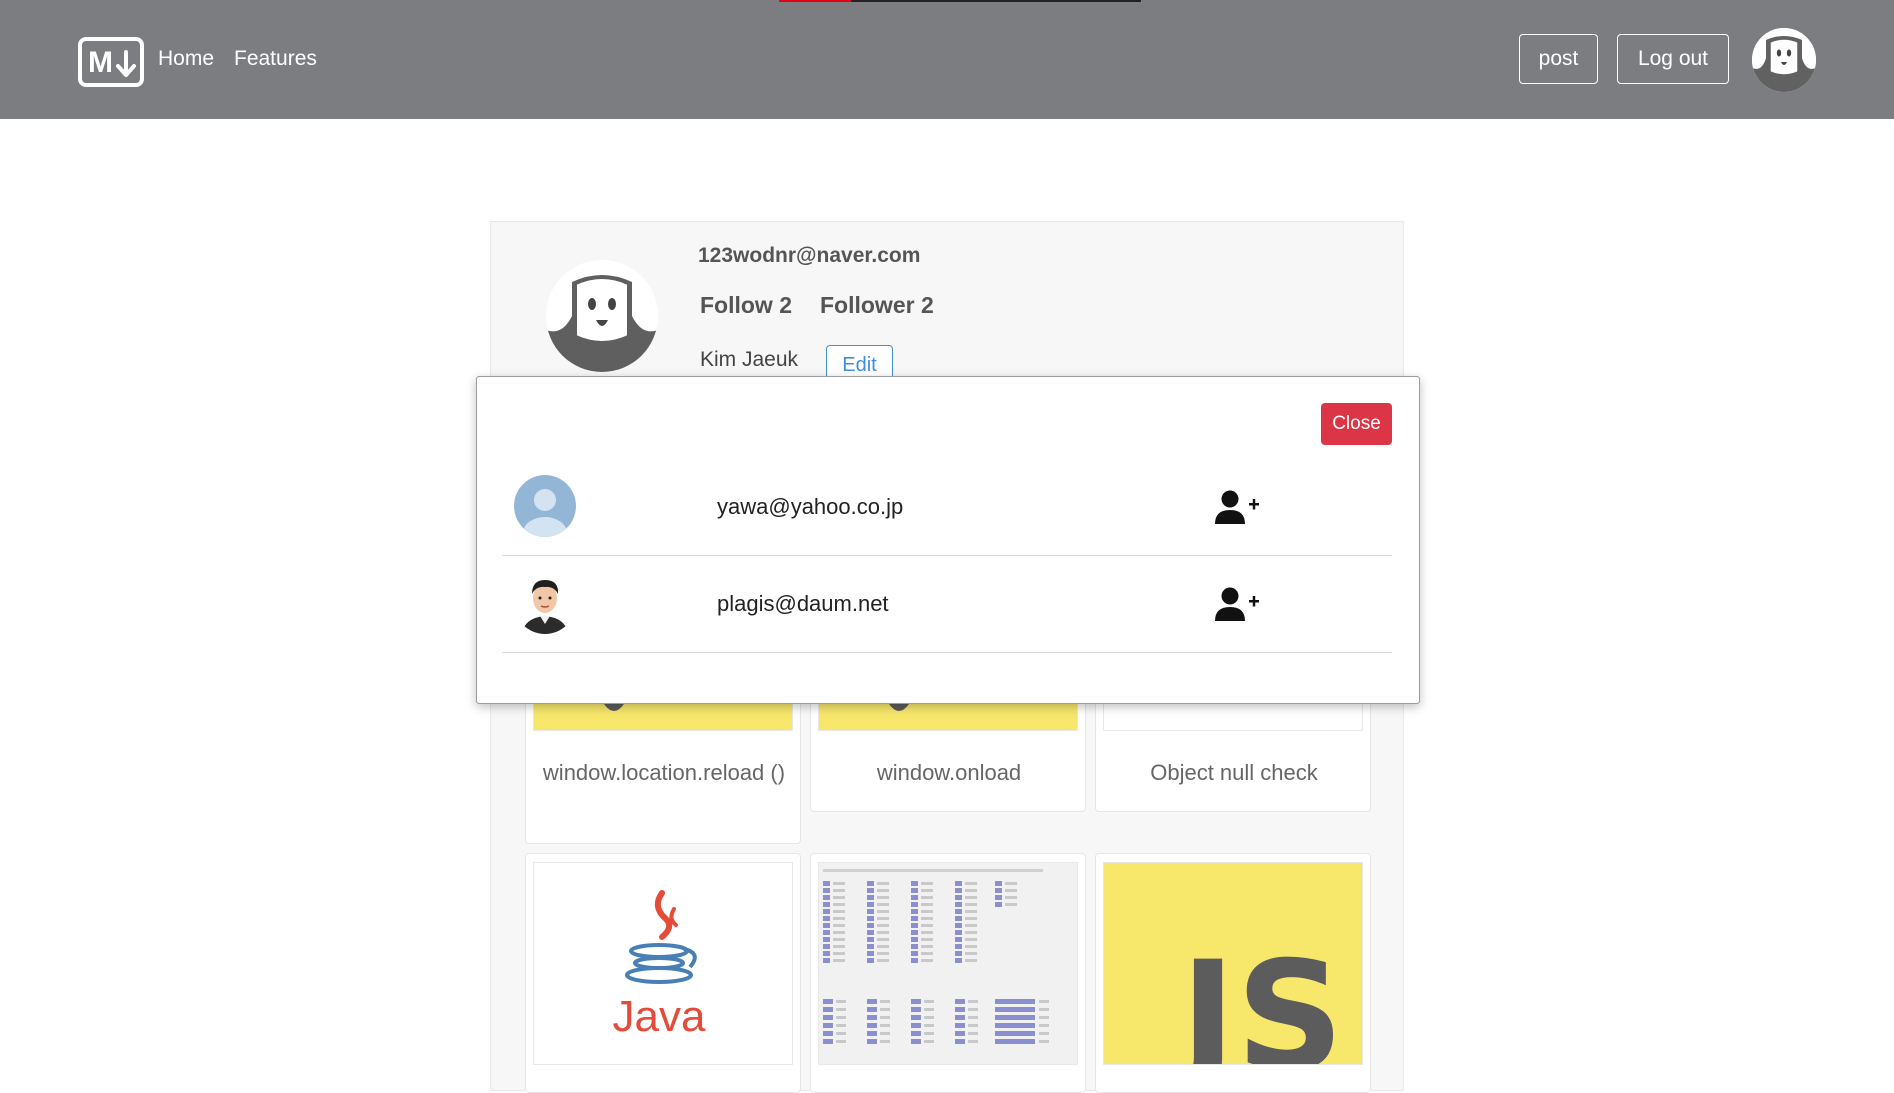 The width and height of the screenshot is (1894, 1093). I want to click on js-logo-text: JS, so click(1257, 997).